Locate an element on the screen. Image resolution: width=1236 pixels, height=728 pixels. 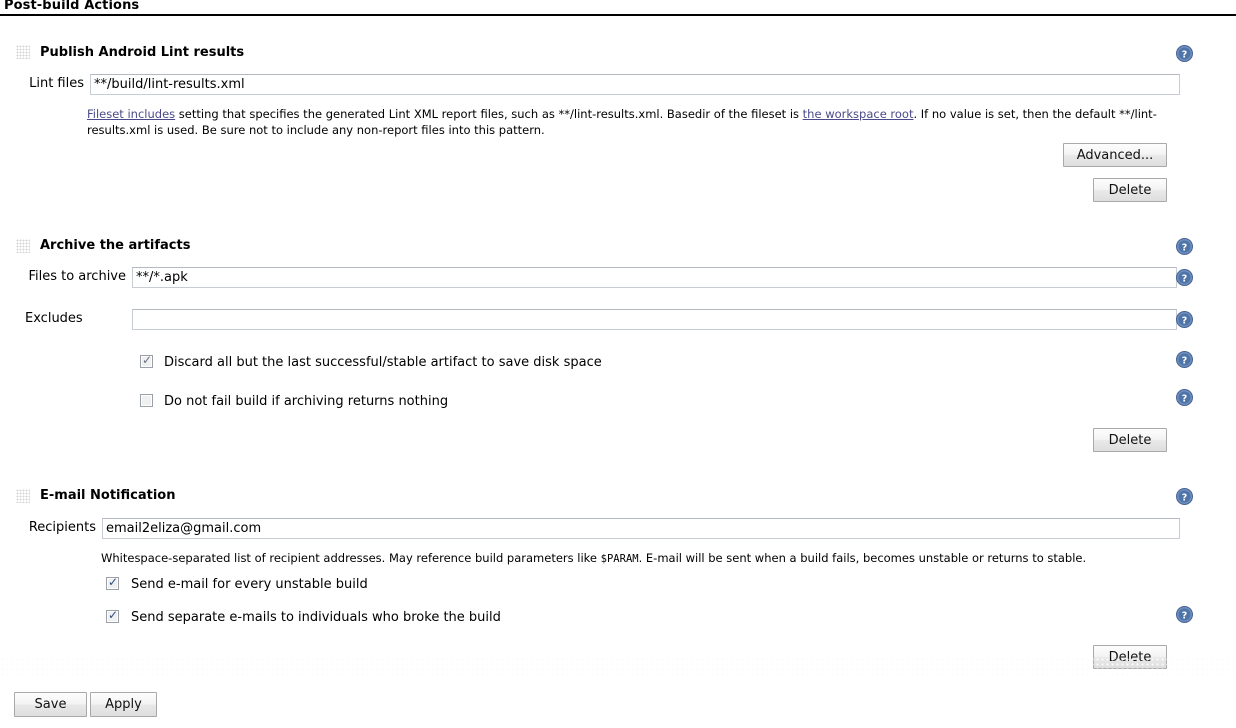
checkbox-discard-old-artifacts: ✓ is located at coordinates (146, 360).